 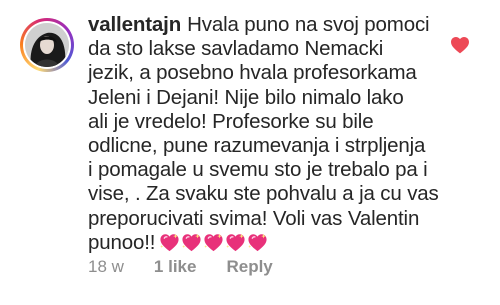 I want to click on avatar-story-ring, so click(x=47, y=45).